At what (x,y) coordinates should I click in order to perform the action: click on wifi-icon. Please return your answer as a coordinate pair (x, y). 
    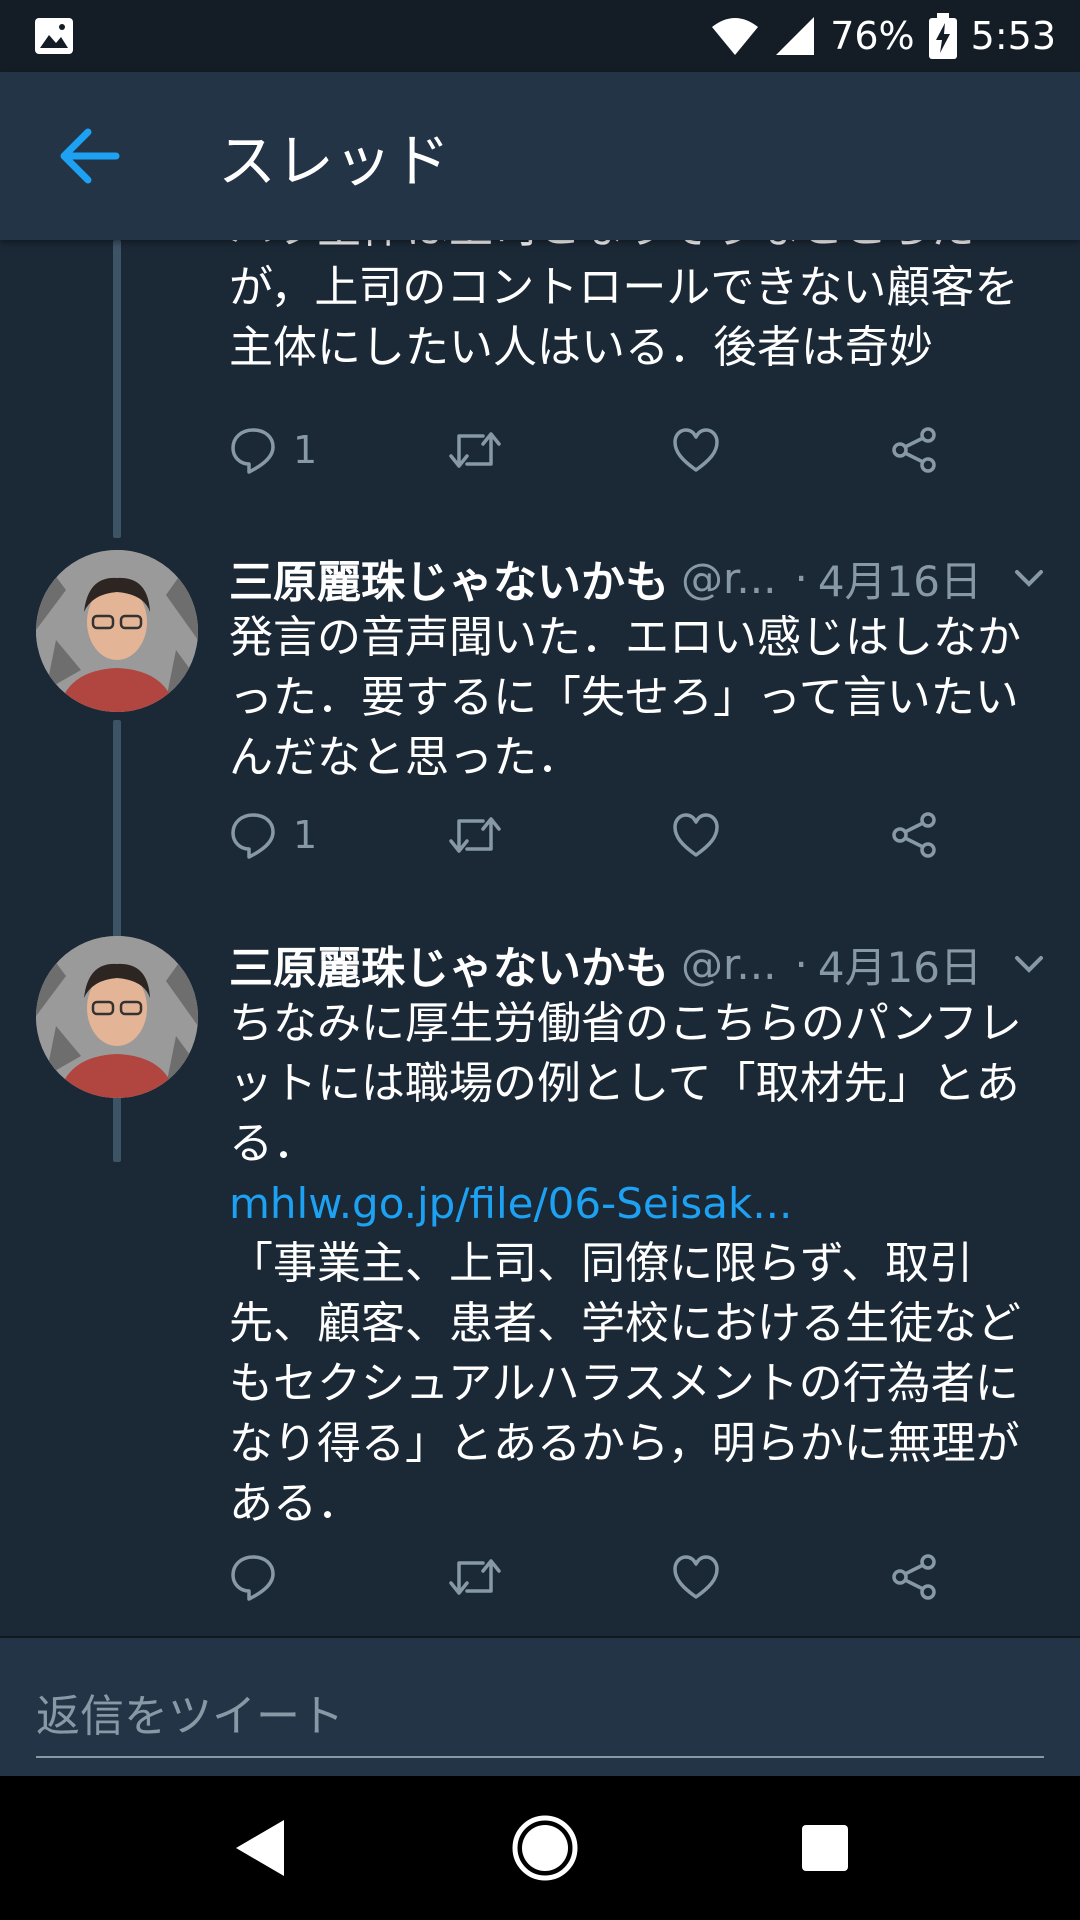
    Looking at the image, I should click on (735, 36).